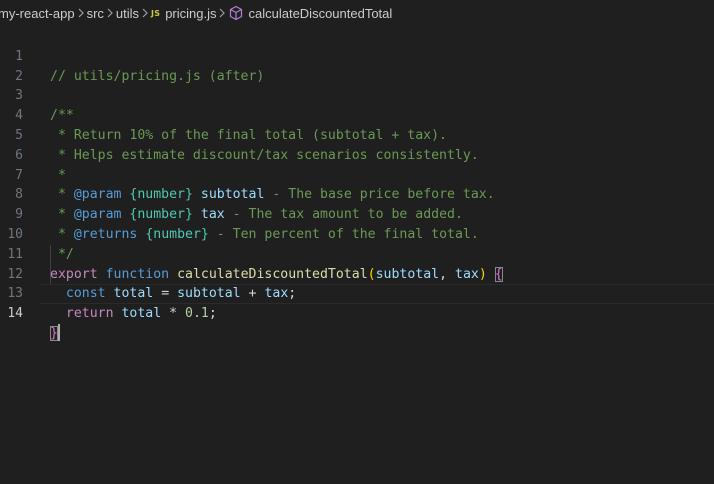 The width and height of the screenshot is (714, 484). I want to click on breadcrumb-utils: utils, so click(127, 13).